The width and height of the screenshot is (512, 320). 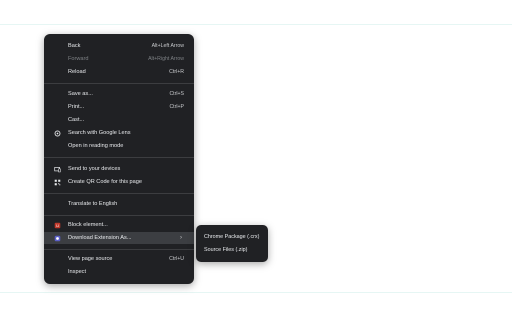 I want to click on chevron-right-icon: ›, so click(x=181, y=238).